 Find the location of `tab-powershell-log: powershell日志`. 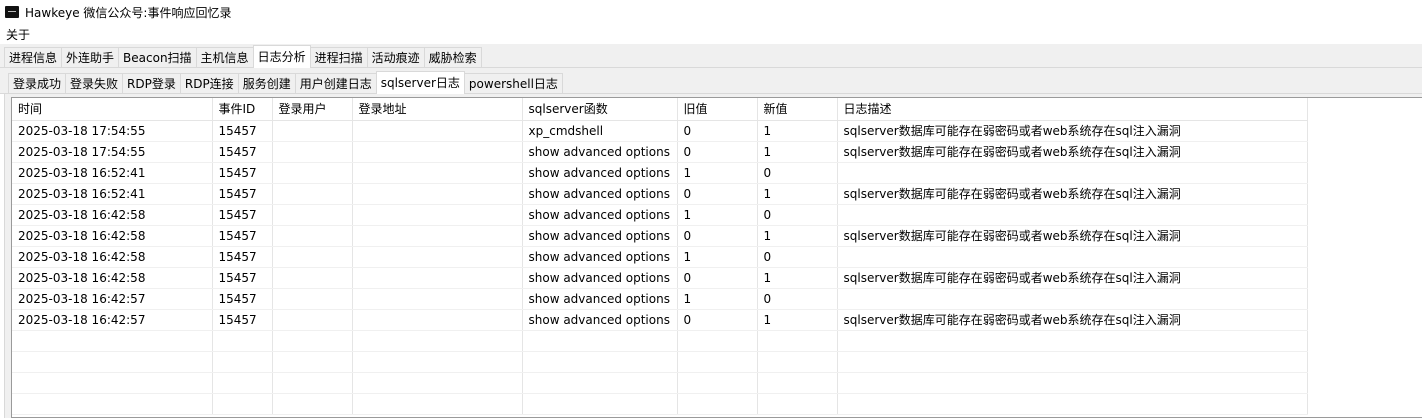

tab-powershell-log: powershell日志 is located at coordinates (513, 83).